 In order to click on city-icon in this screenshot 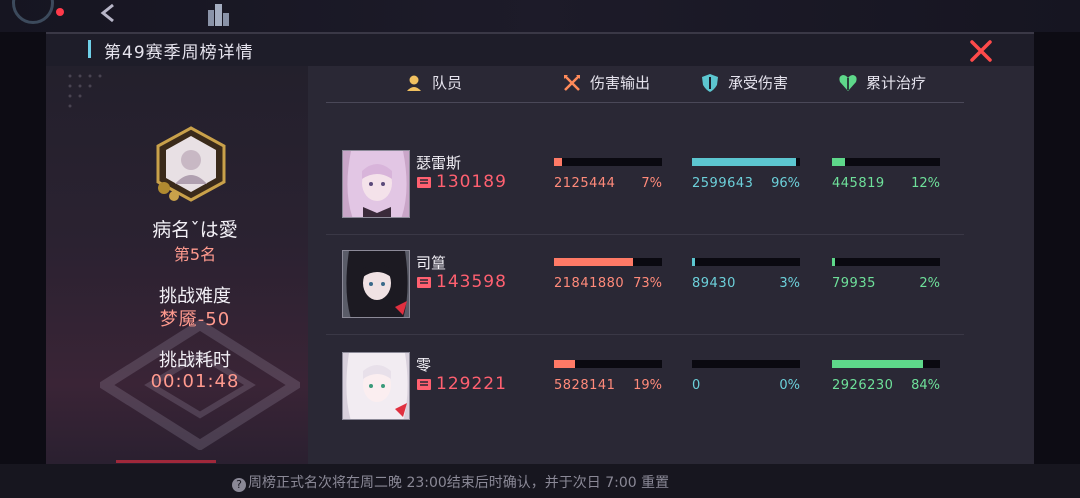, I will do `click(218, 15)`.